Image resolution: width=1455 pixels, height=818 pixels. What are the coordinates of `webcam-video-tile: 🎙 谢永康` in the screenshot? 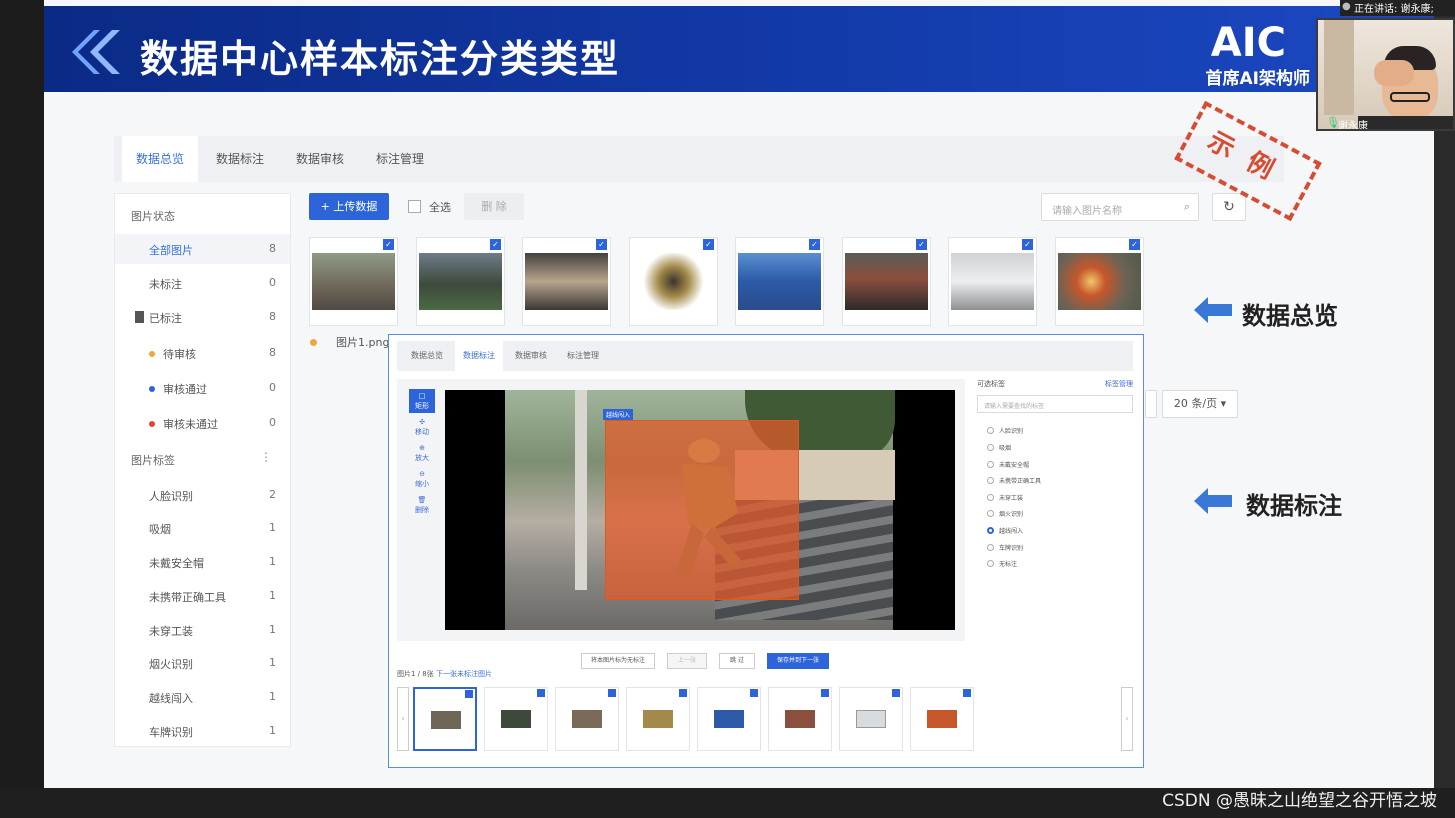 It's located at (1385, 74).